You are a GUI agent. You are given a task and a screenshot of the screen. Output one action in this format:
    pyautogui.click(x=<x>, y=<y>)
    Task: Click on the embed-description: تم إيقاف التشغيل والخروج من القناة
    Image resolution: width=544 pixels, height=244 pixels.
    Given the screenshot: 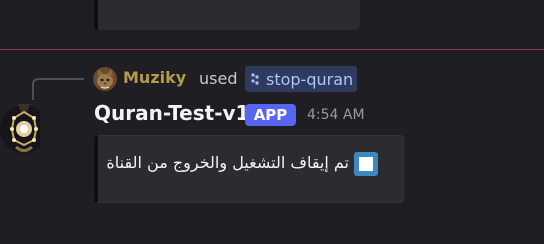 What is the action you would take?
    pyautogui.click(x=227, y=162)
    